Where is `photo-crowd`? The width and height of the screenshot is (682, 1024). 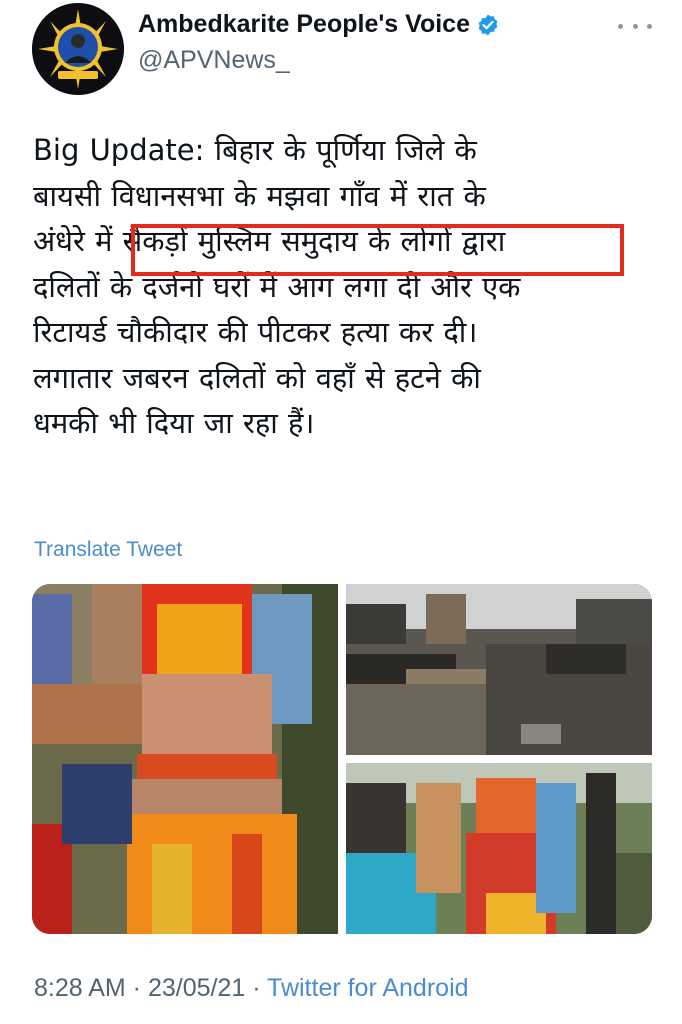
photo-crowd is located at coordinates (499, 848).